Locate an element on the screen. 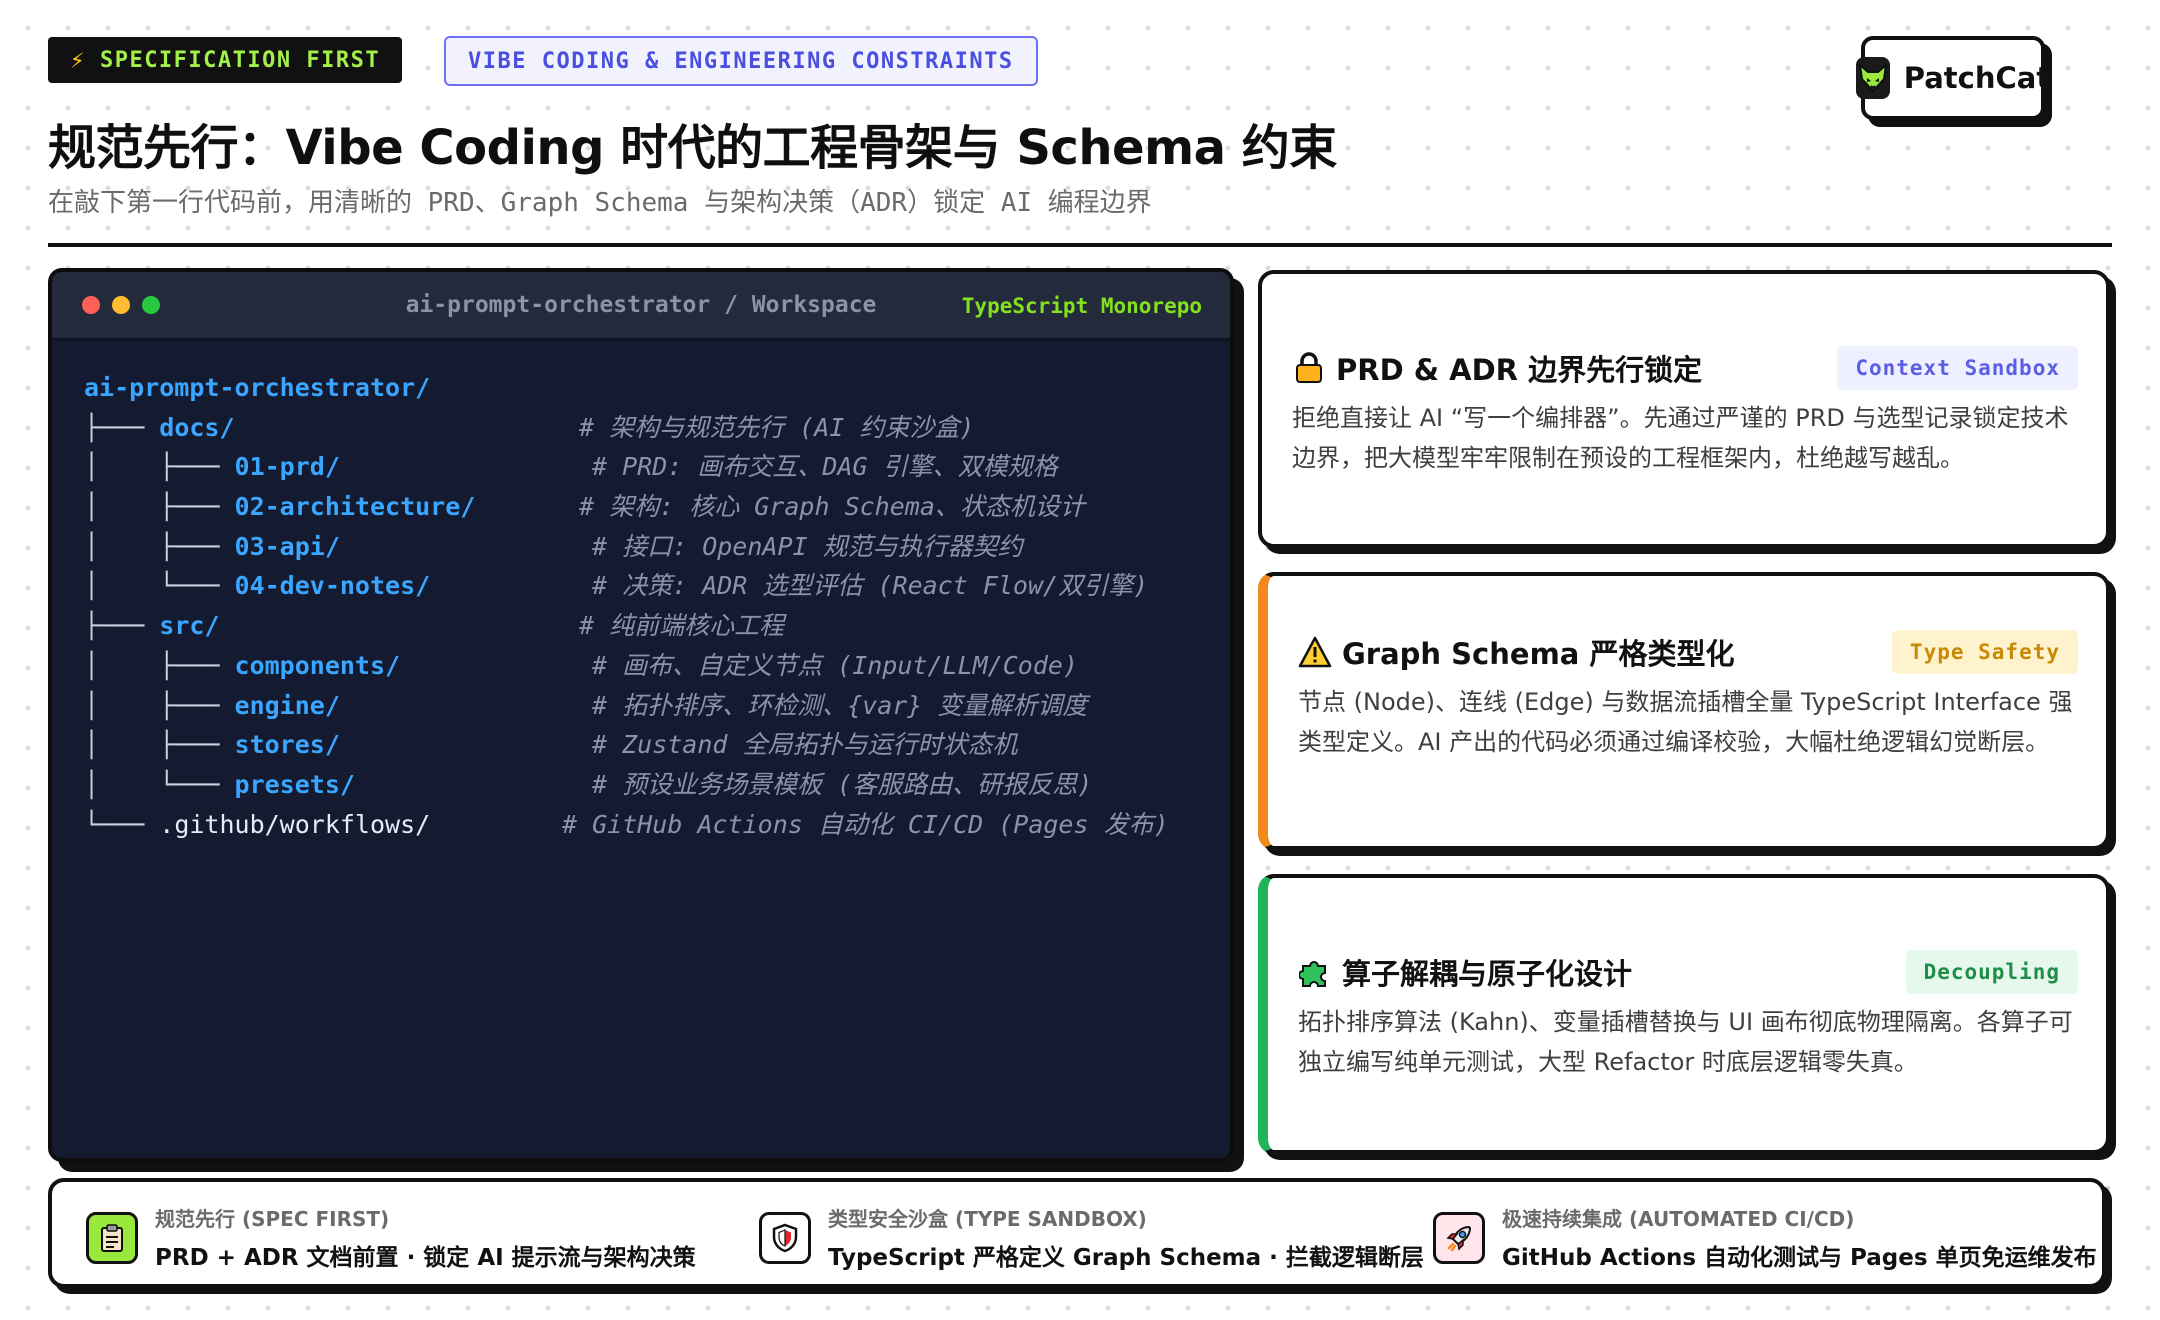 The image size is (2160, 1320). warning-icon is located at coordinates (1315, 652).